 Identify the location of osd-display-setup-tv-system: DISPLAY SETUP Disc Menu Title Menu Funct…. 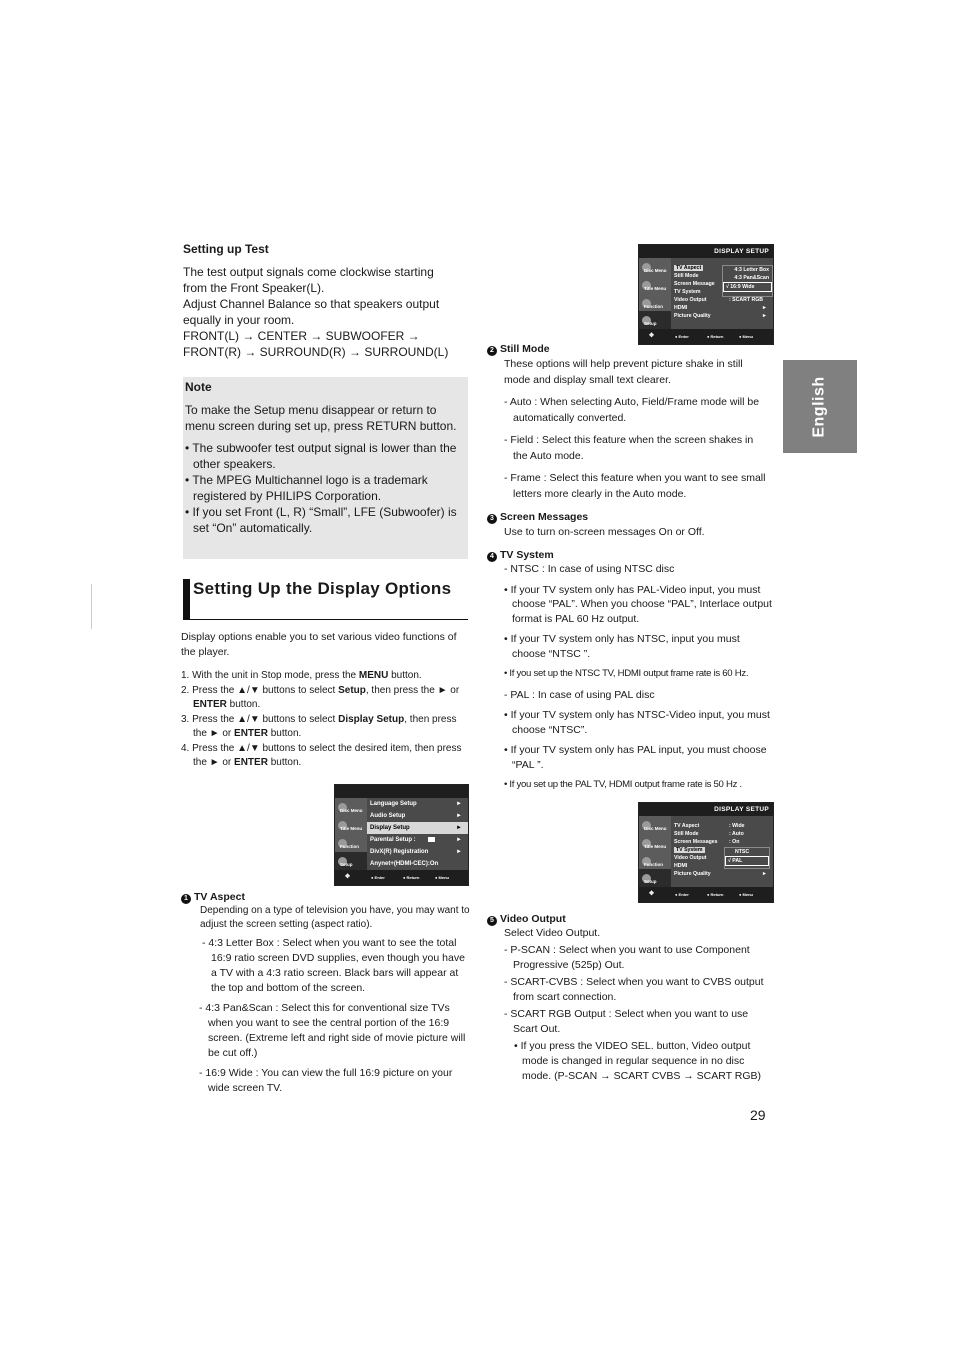
(706, 852).